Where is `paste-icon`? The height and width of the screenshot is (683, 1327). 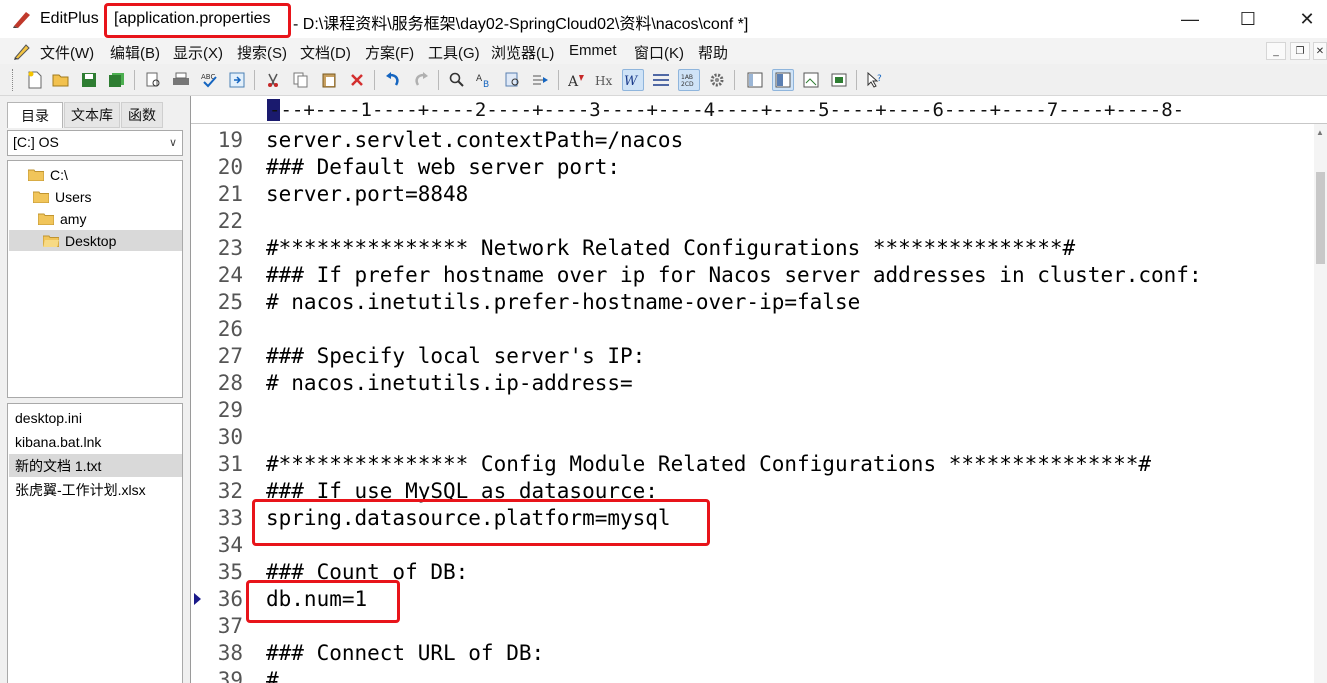
paste-icon is located at coordinates (329, 80).